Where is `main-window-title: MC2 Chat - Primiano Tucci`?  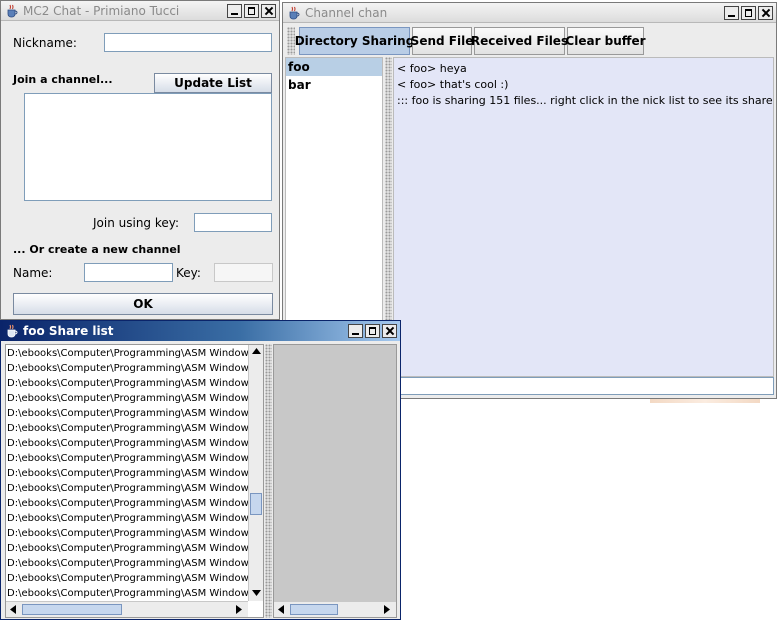
main-window-title: MC2 Chat - Primiano Tucci is located at coordinates (101, 10).